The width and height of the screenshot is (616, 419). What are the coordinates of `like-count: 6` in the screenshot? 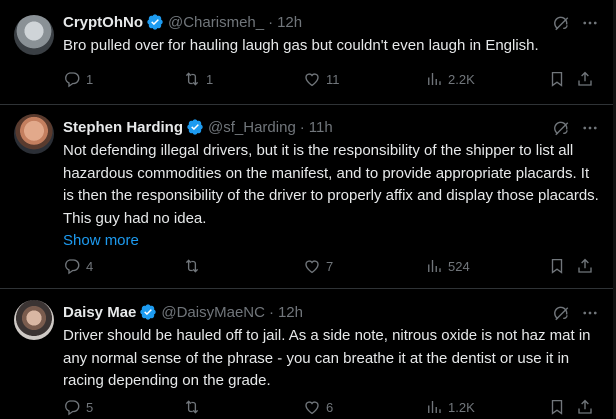 It's located at (330, 407).